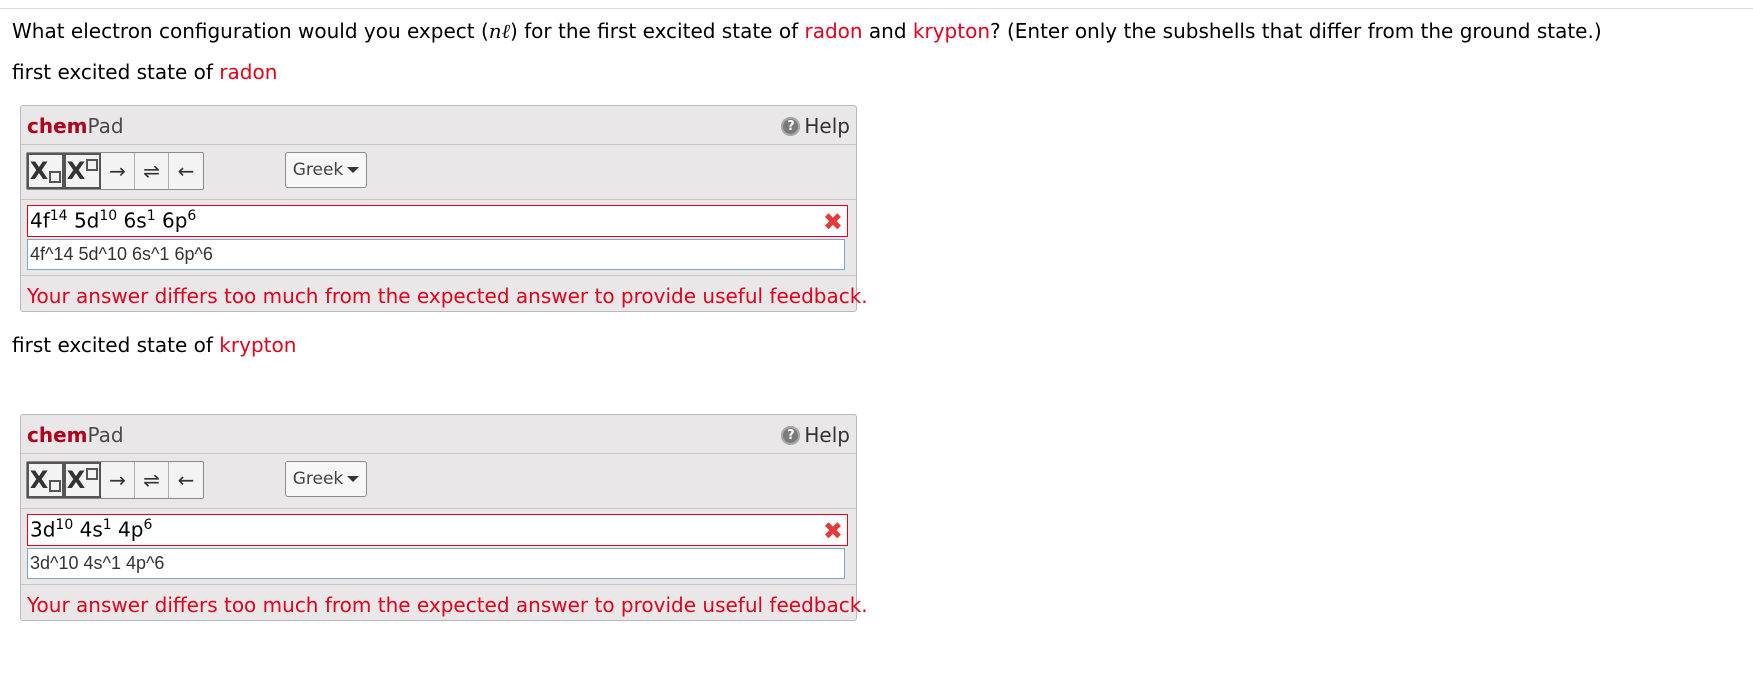 This screenshot has height=673, width=1753. I want to click on top-divider, so click(876, 8).